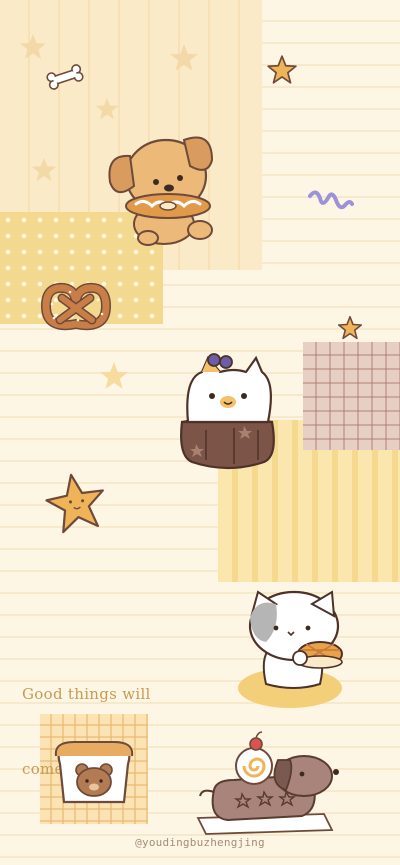  What do you see at coordinates (267, 783) in the screenshot?
I see `dachshund-with-roll-cake` at bounding box center [267, 783].